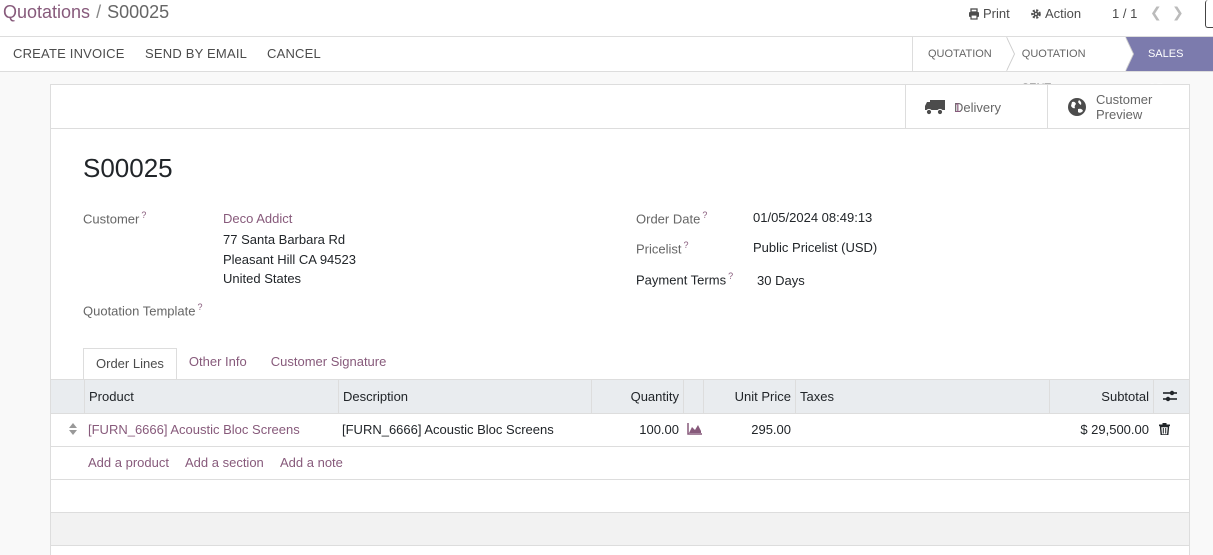  Describe the element at coordinates (257, 218) in the screenshot. I see `customer-name-link: Deco Addict` at that location.